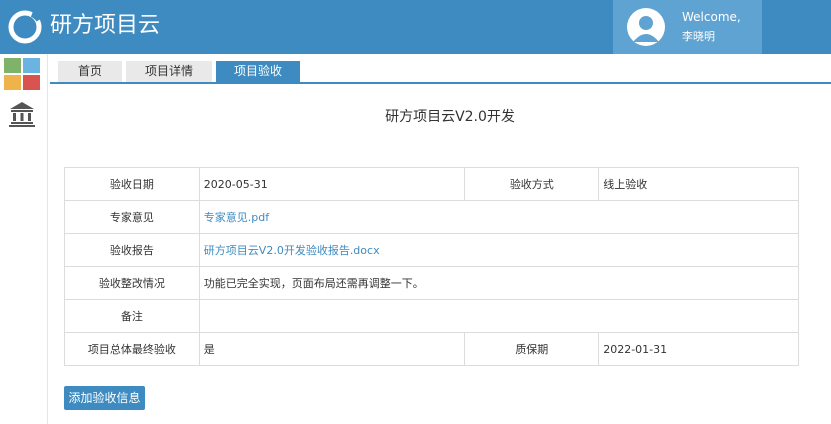  What do you see at coordinates (450, 117) in the screenshot?
I see `document-title: 研方项目云V2.0开发` at bounding box center [450, 117].